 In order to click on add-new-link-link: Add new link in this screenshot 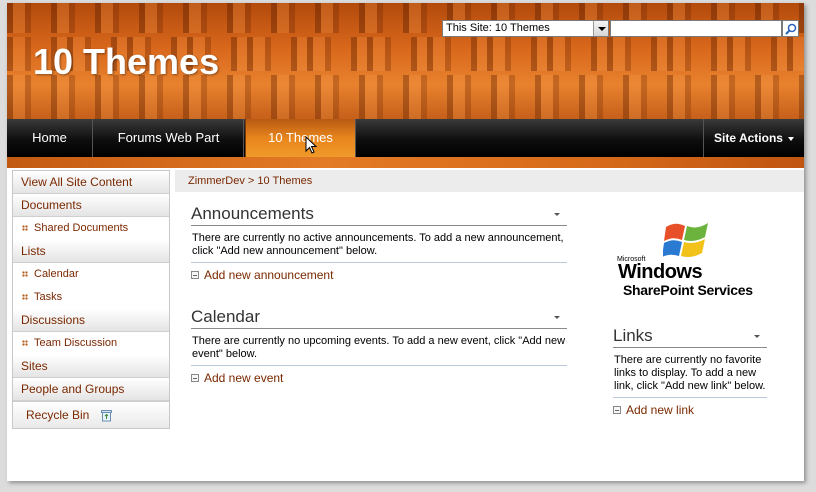, I will do `click(690, 410)`.